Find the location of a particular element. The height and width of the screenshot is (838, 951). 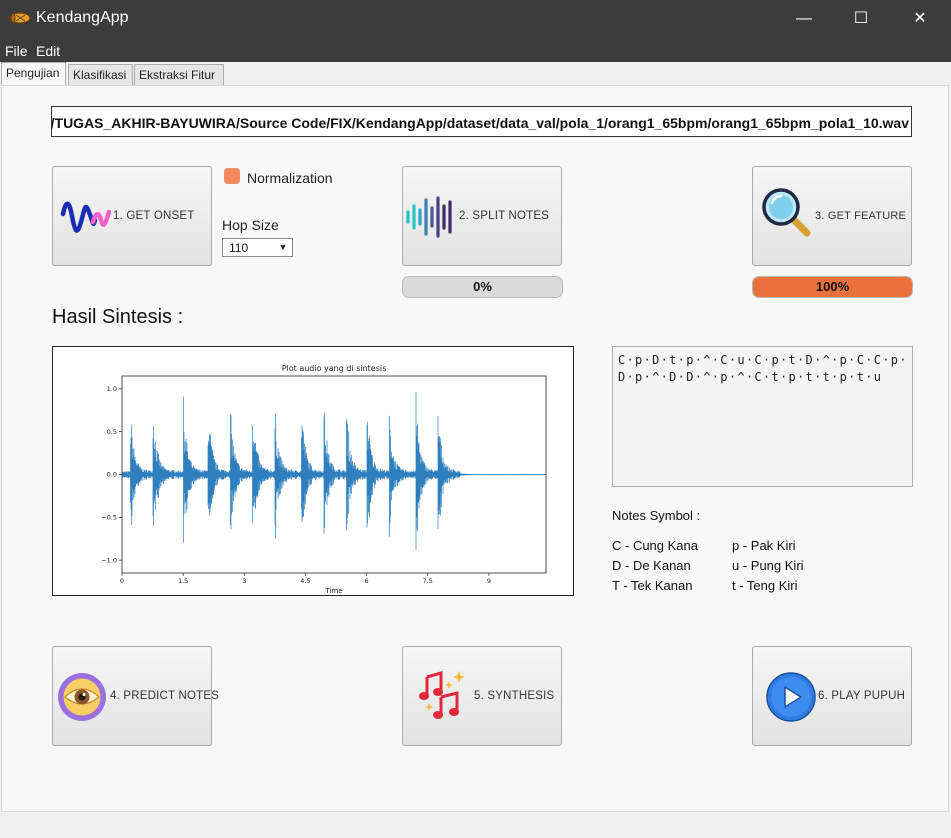

close-button: ✕ is located at coordinates (920, 18).